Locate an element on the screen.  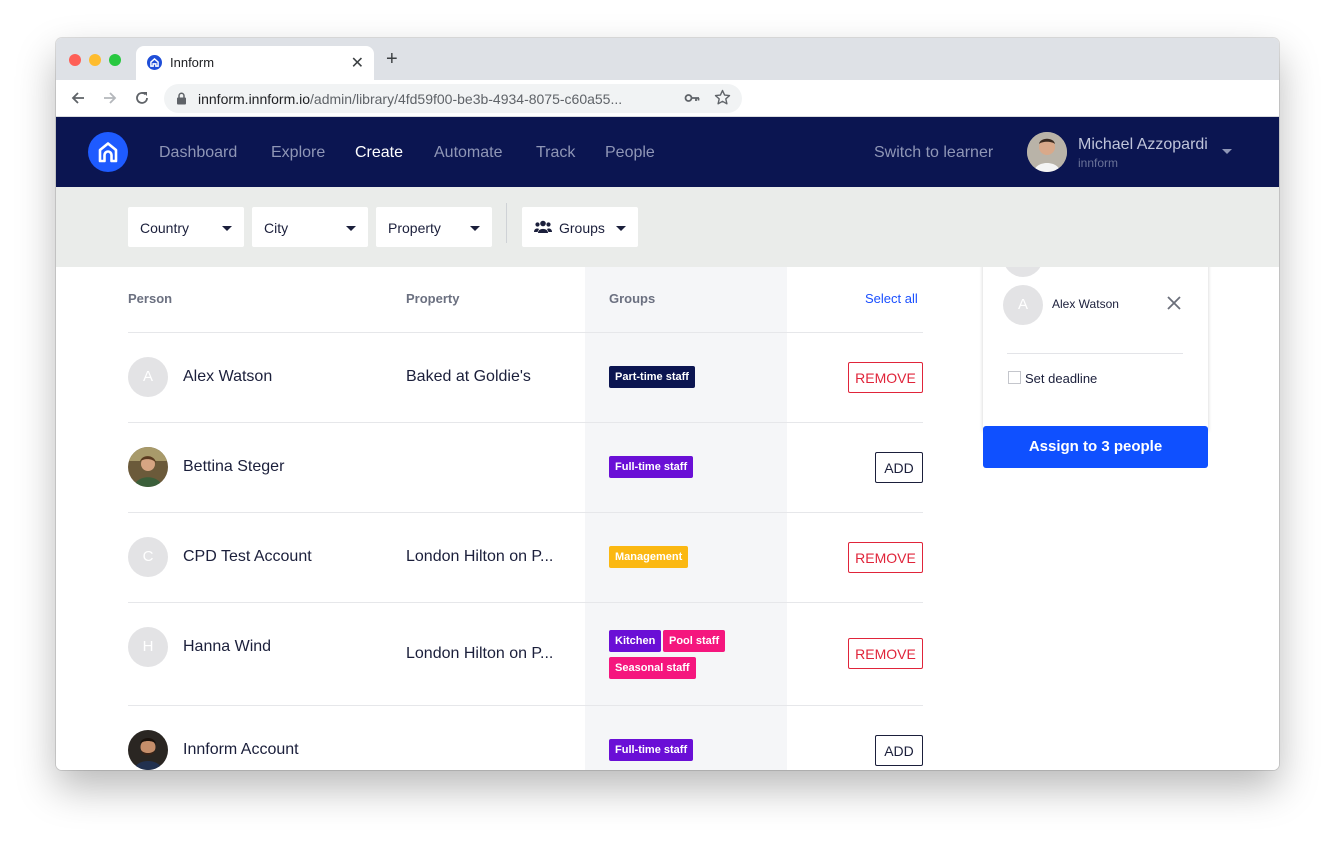
group-tag: Management is located at coordinates (649, 557).